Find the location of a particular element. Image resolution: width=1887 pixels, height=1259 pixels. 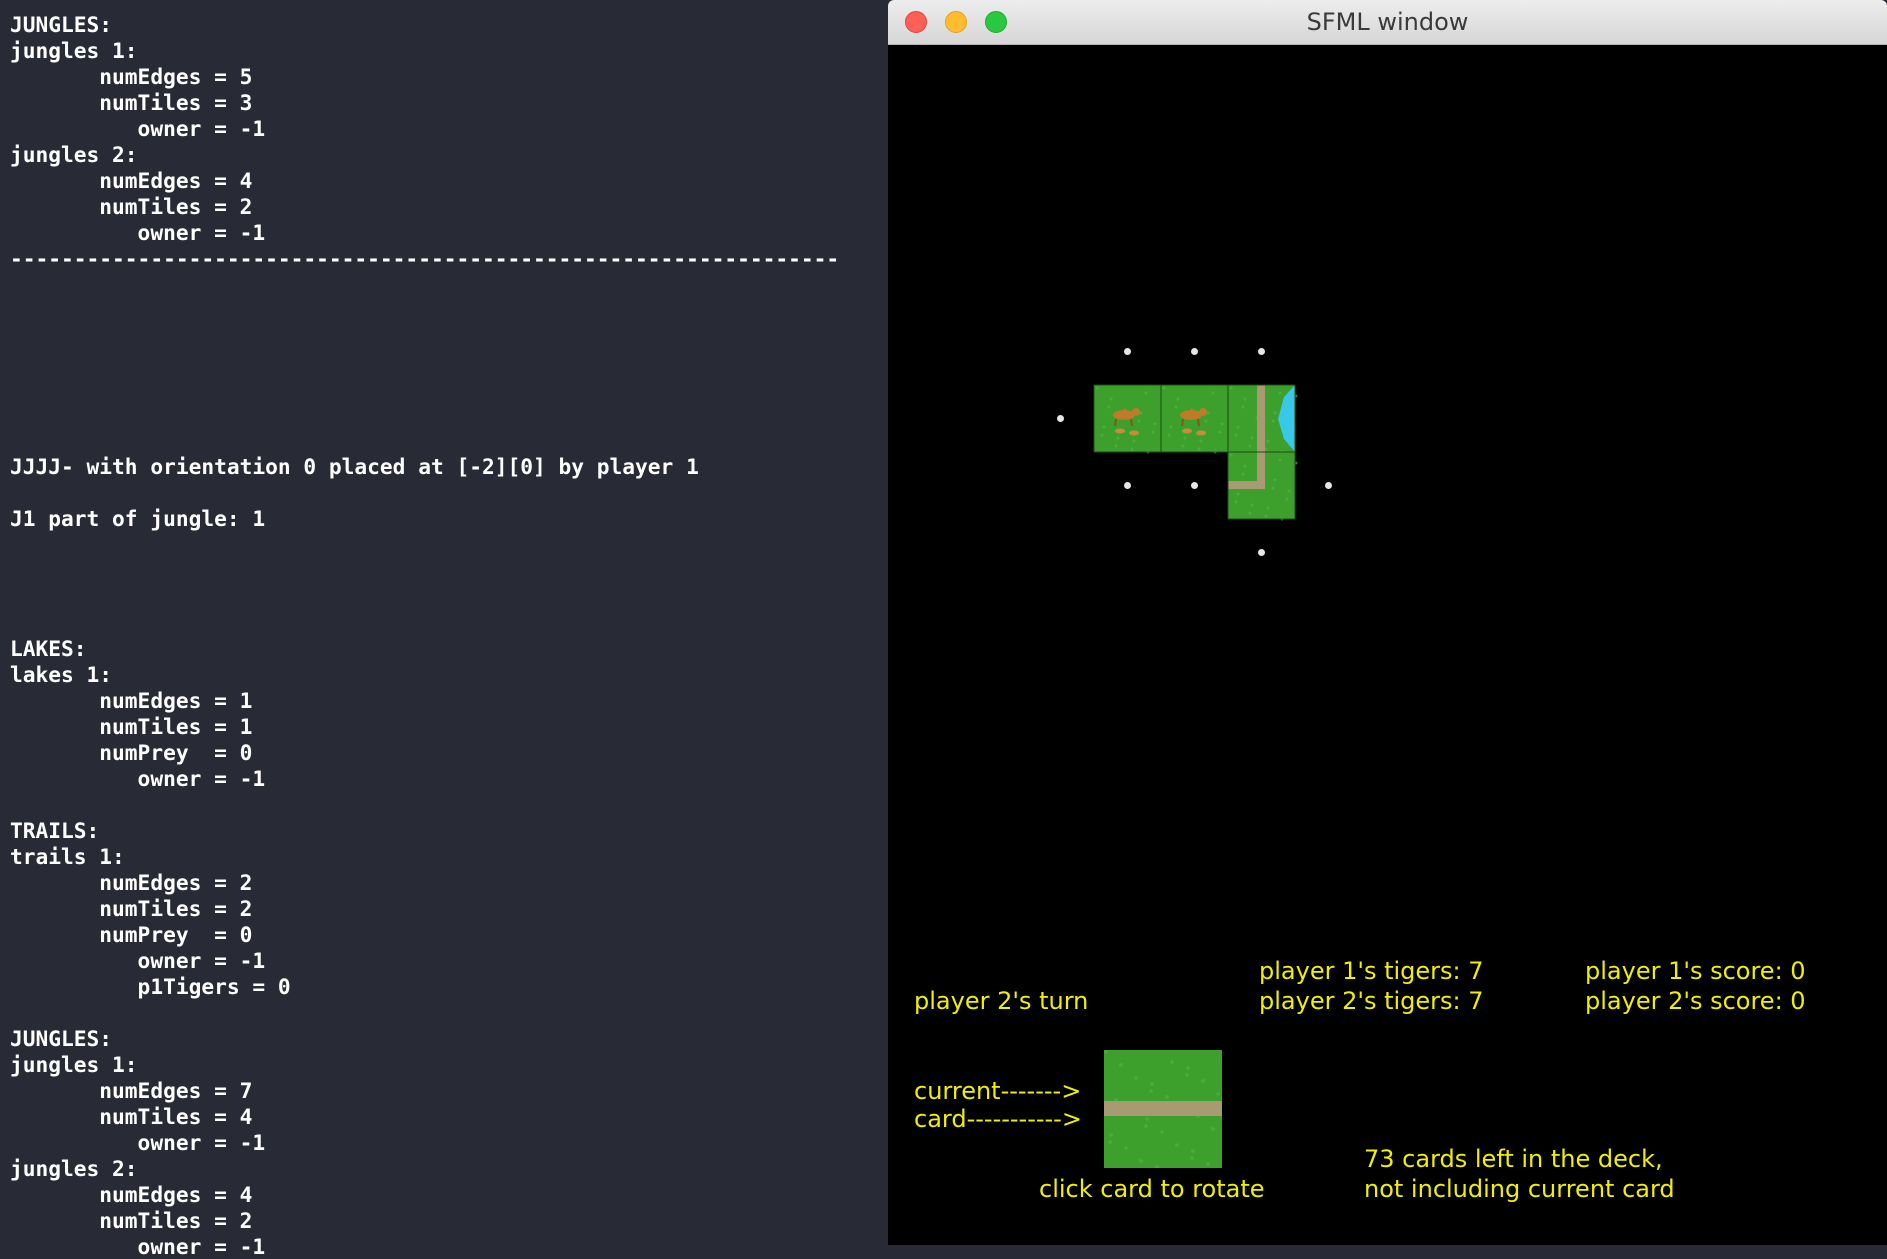

p1-tigers-label: player 1's tigers: 7 is located at coordinates (1371, 971).